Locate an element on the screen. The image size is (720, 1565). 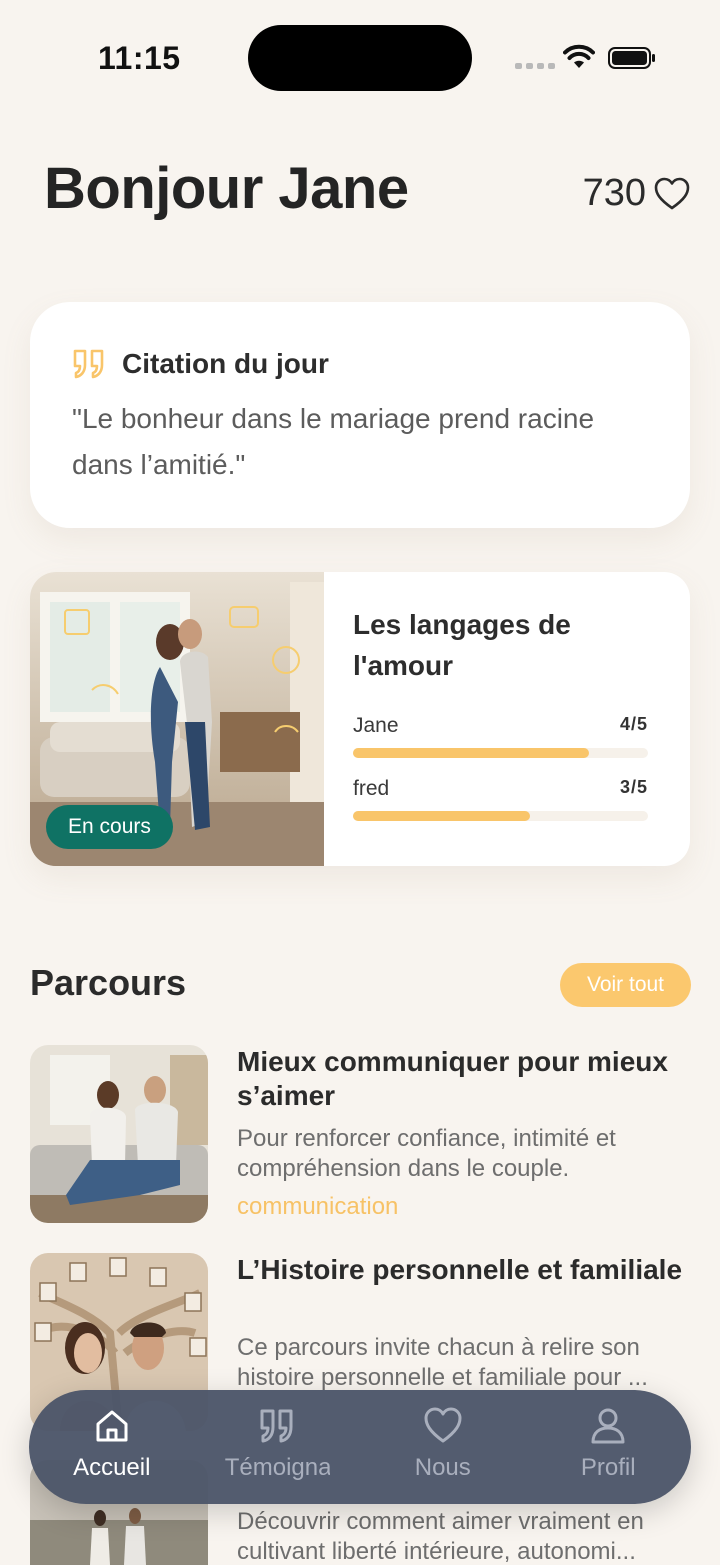
wifi-icon is located at coordinates (579, 56).